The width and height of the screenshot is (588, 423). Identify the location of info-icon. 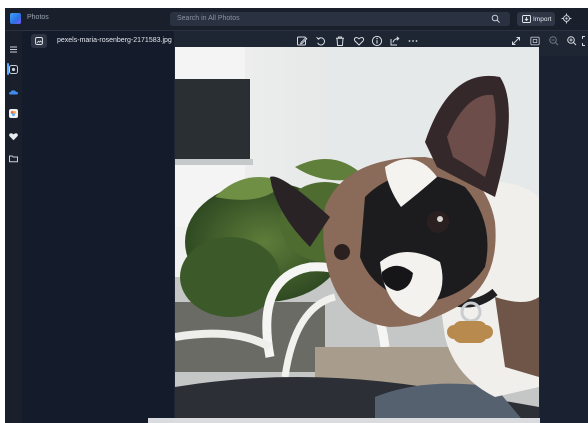
(377, 41).